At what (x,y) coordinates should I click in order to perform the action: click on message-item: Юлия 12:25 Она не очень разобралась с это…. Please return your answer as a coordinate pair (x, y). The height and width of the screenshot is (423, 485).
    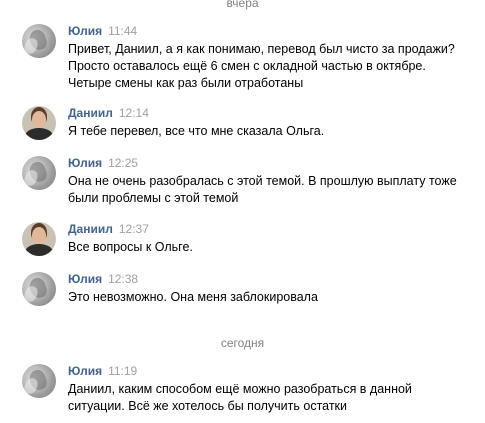
    Looking at the image, I should click on (247, 181).